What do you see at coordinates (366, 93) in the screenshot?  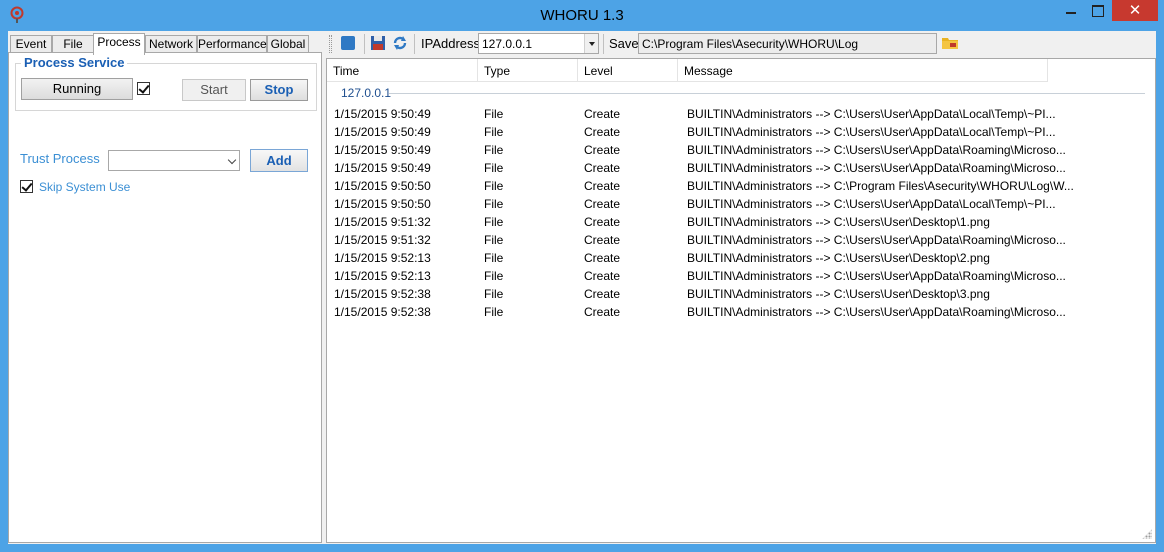 I see `group-header-ip: 127.0.0.1` at bounding box center [366, 93].